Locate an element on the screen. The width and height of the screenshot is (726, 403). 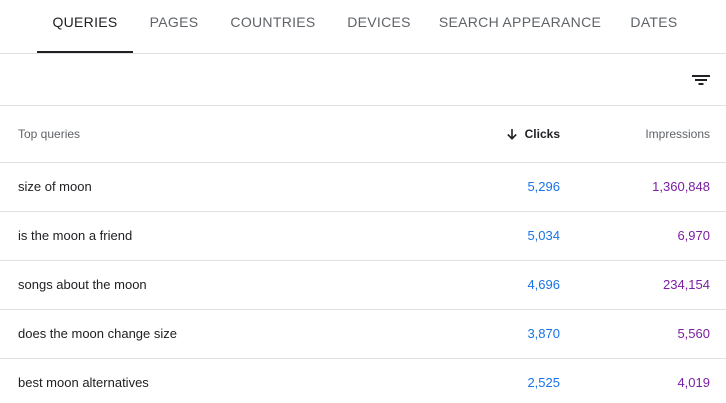
clicks-header-label: Clicks is located at coordinates (542, 134).